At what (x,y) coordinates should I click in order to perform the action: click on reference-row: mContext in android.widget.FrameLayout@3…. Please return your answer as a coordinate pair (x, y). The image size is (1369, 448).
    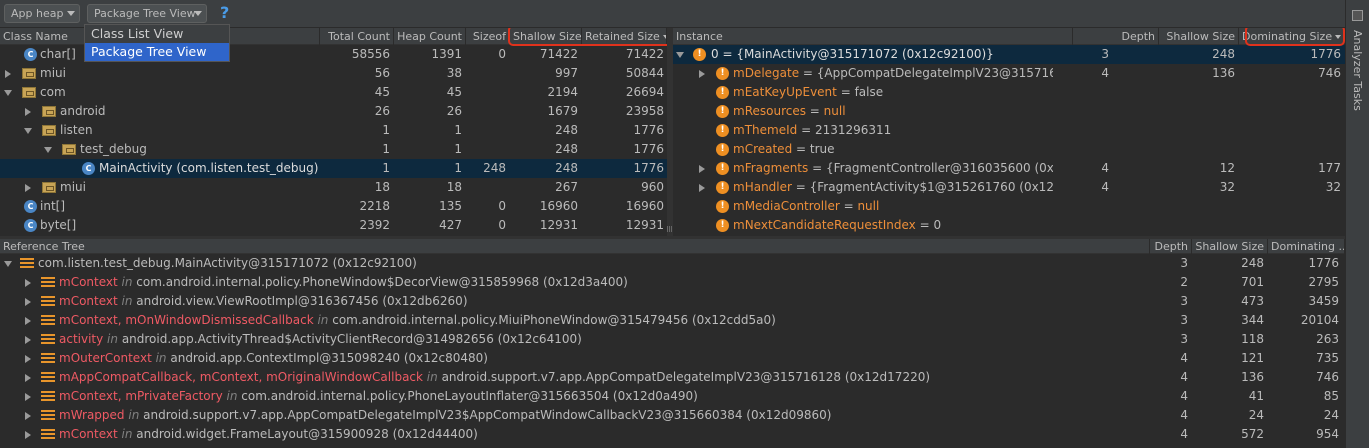
    Looking at the image, I should click on (672, 434).